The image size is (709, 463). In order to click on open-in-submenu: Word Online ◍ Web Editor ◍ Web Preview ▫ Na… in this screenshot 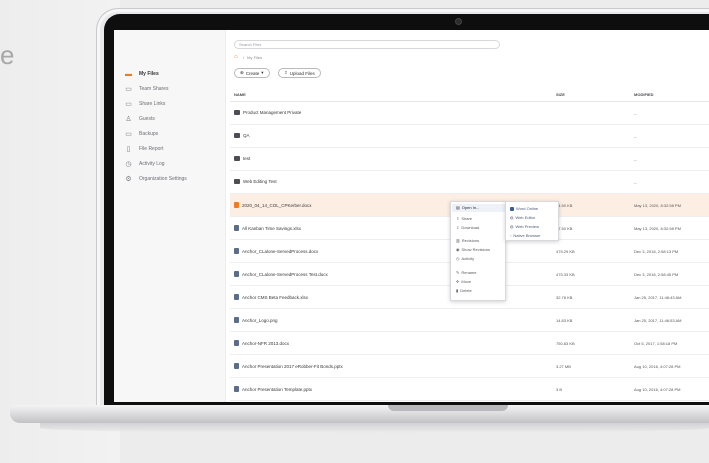, I will do `click(532, 221)`.